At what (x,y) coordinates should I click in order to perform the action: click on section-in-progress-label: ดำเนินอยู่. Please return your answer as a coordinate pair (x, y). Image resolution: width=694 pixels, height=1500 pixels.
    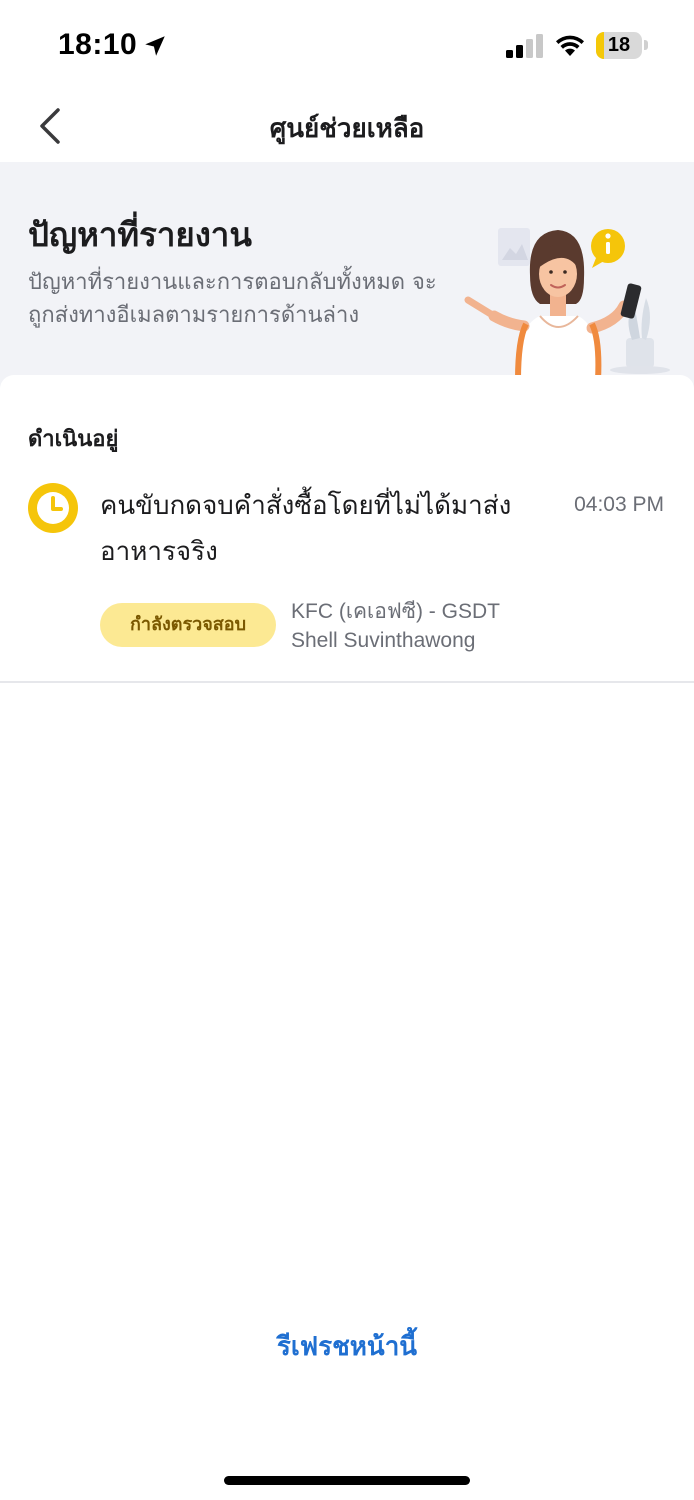
    Looking at the image, I should click on (73, 439).